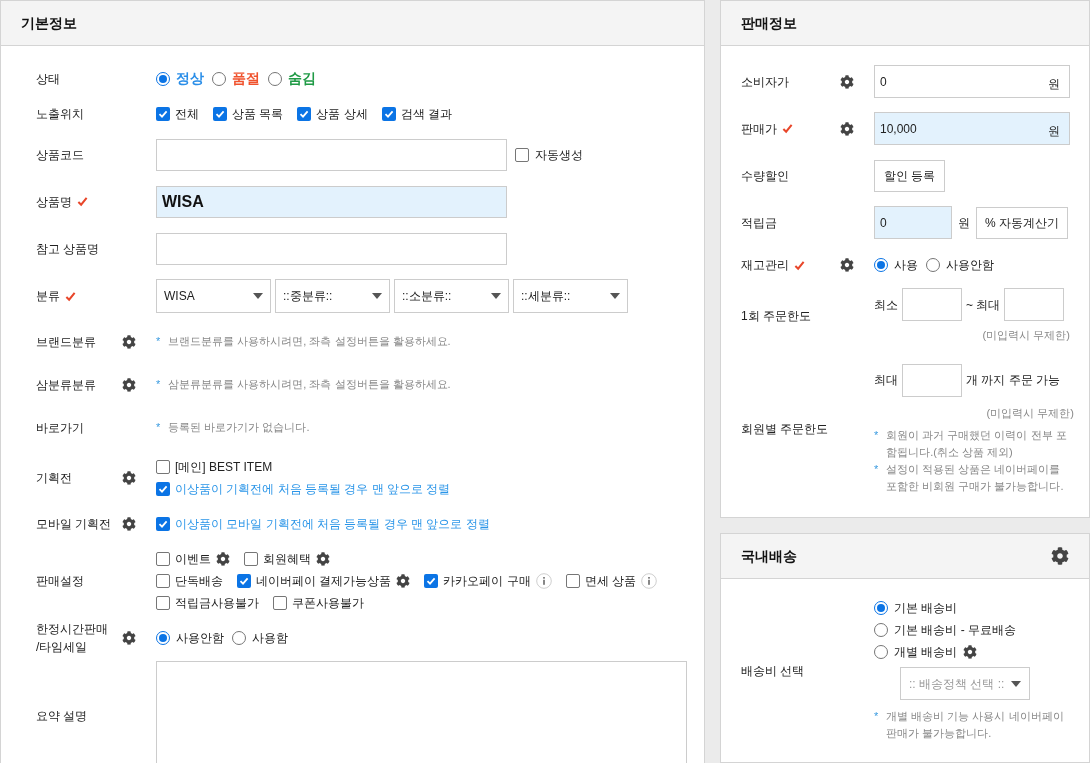  What do you see at coordinates (342, 114) in the screenshot?
I see `checkbox-label: 상품 상세` at bounding box center [342, 114].